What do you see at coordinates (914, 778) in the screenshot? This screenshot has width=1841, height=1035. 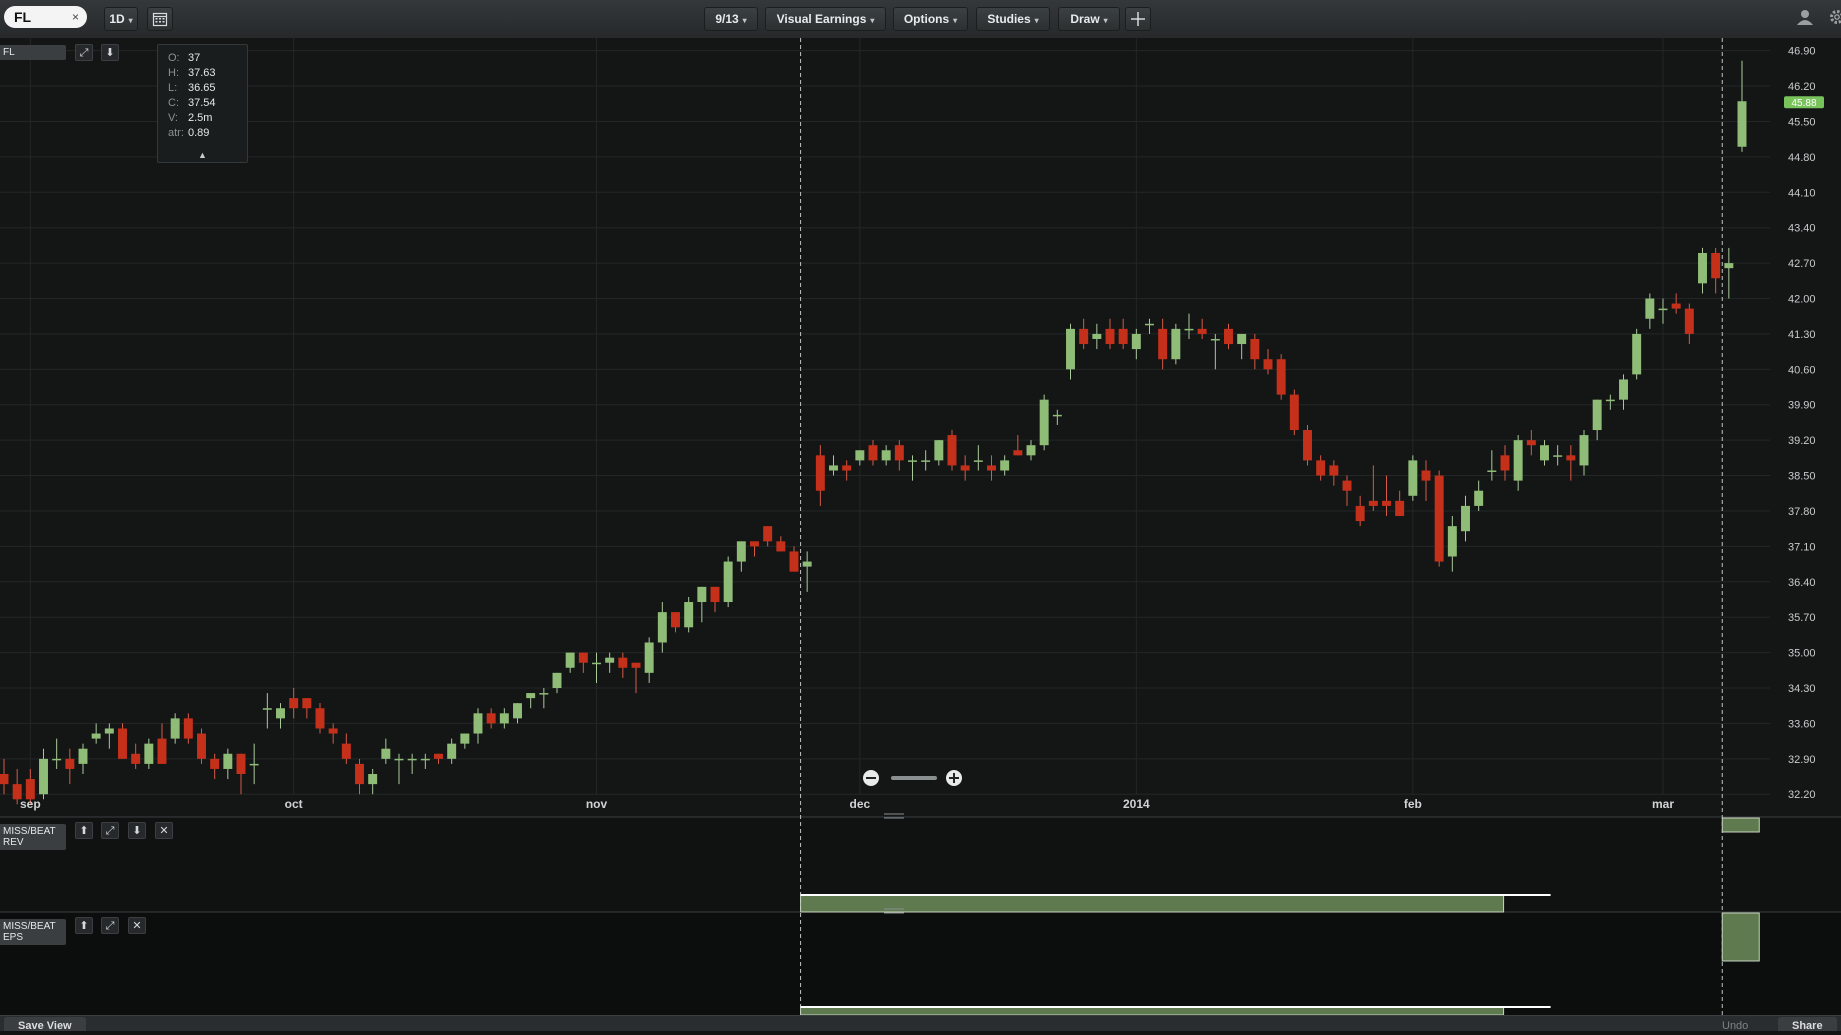 I see `zoom-slider` at bounding box center [914, 778].